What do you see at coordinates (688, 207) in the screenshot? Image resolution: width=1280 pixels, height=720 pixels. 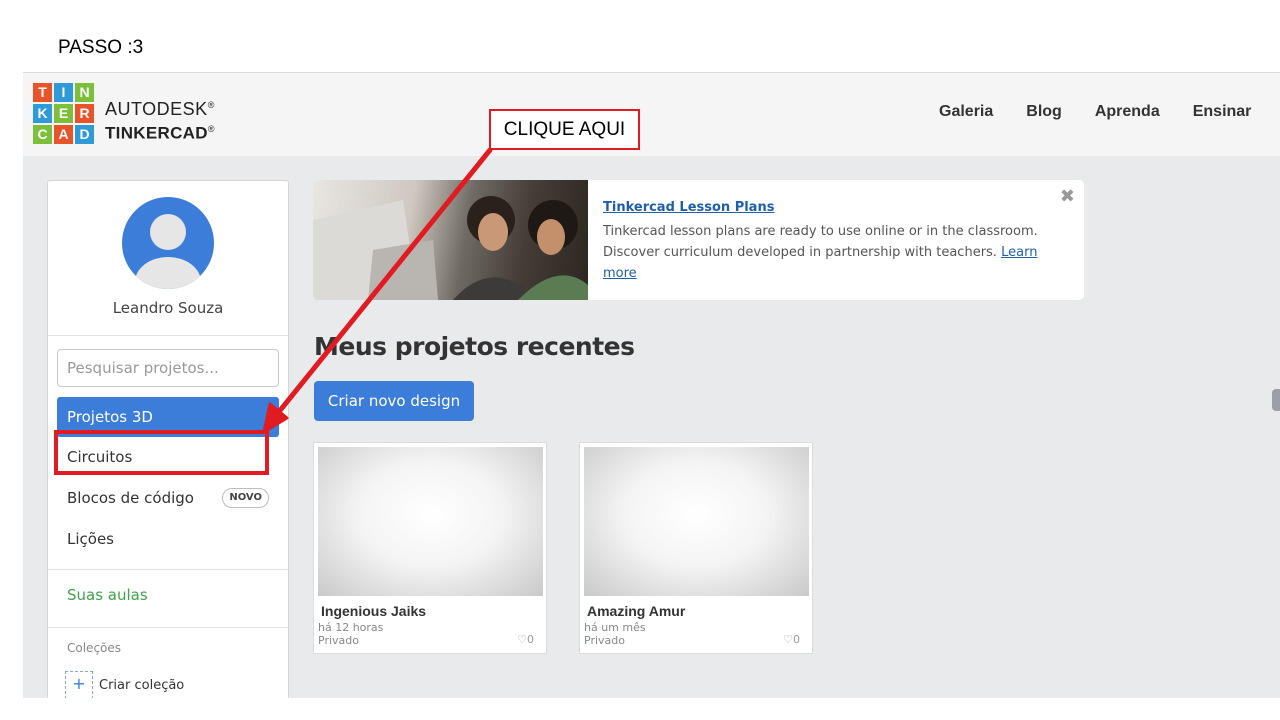 I see `banner-title-link: Tinkercad Lesson Plans` at bounding box center [688, 207].